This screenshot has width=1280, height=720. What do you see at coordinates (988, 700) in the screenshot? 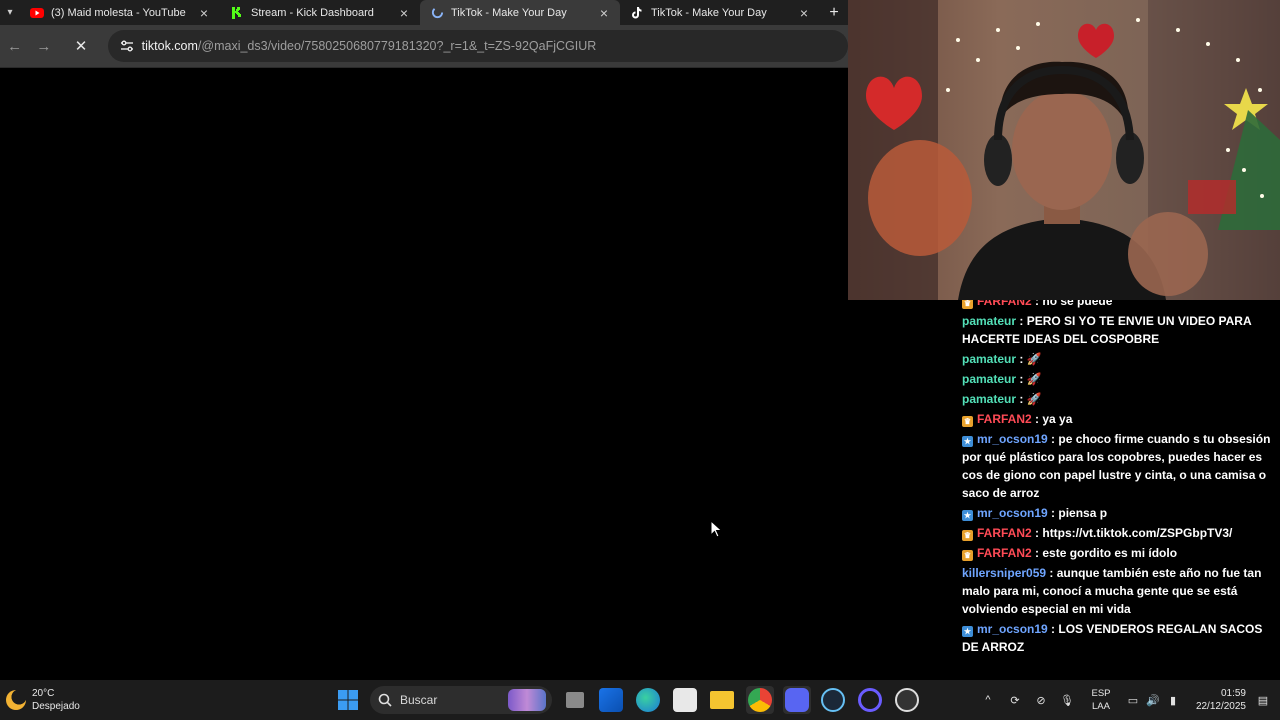
I see `show-hidden-icons-chevron-icon: ^` at bounding box center [988, 700].